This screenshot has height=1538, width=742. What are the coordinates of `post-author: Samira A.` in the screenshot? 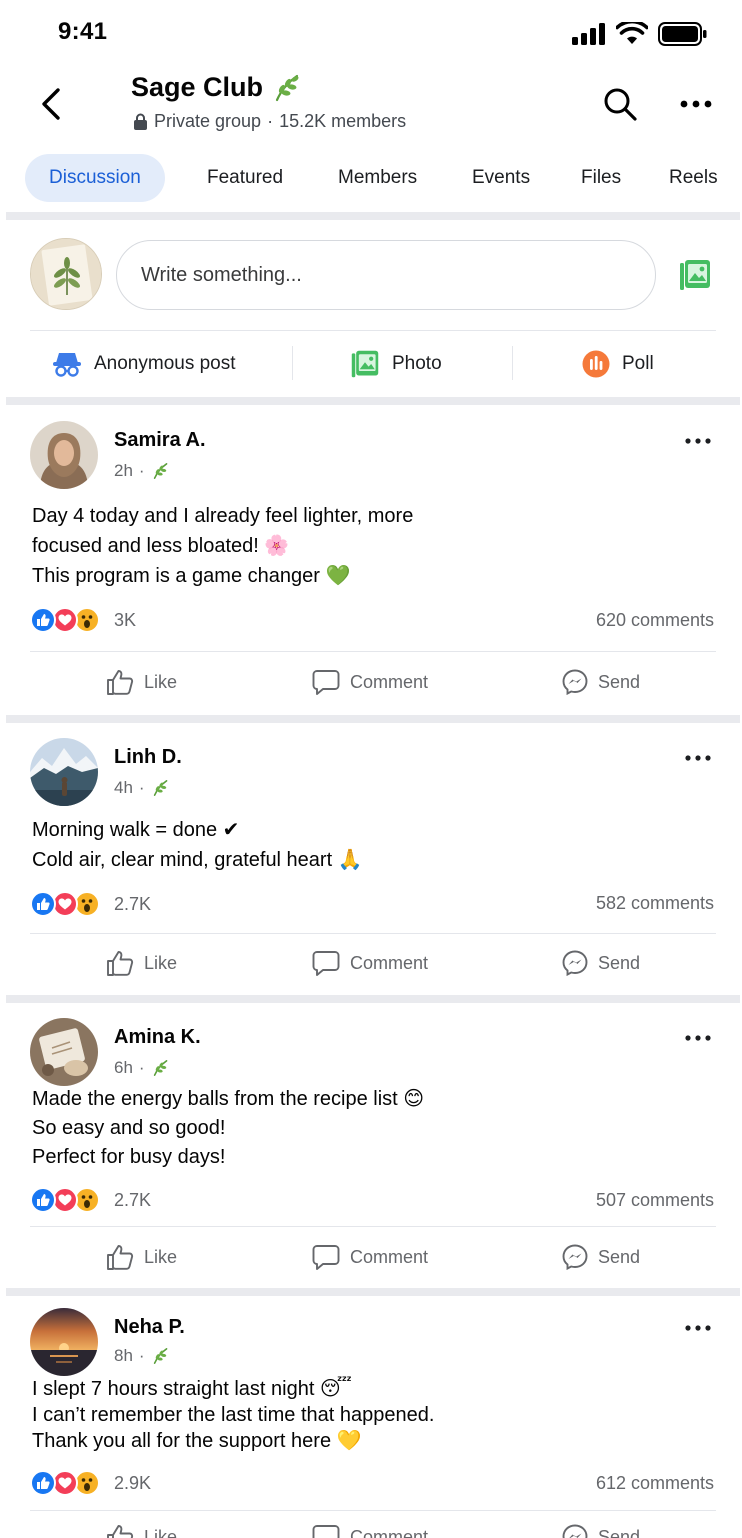 It's located at (160, 440).